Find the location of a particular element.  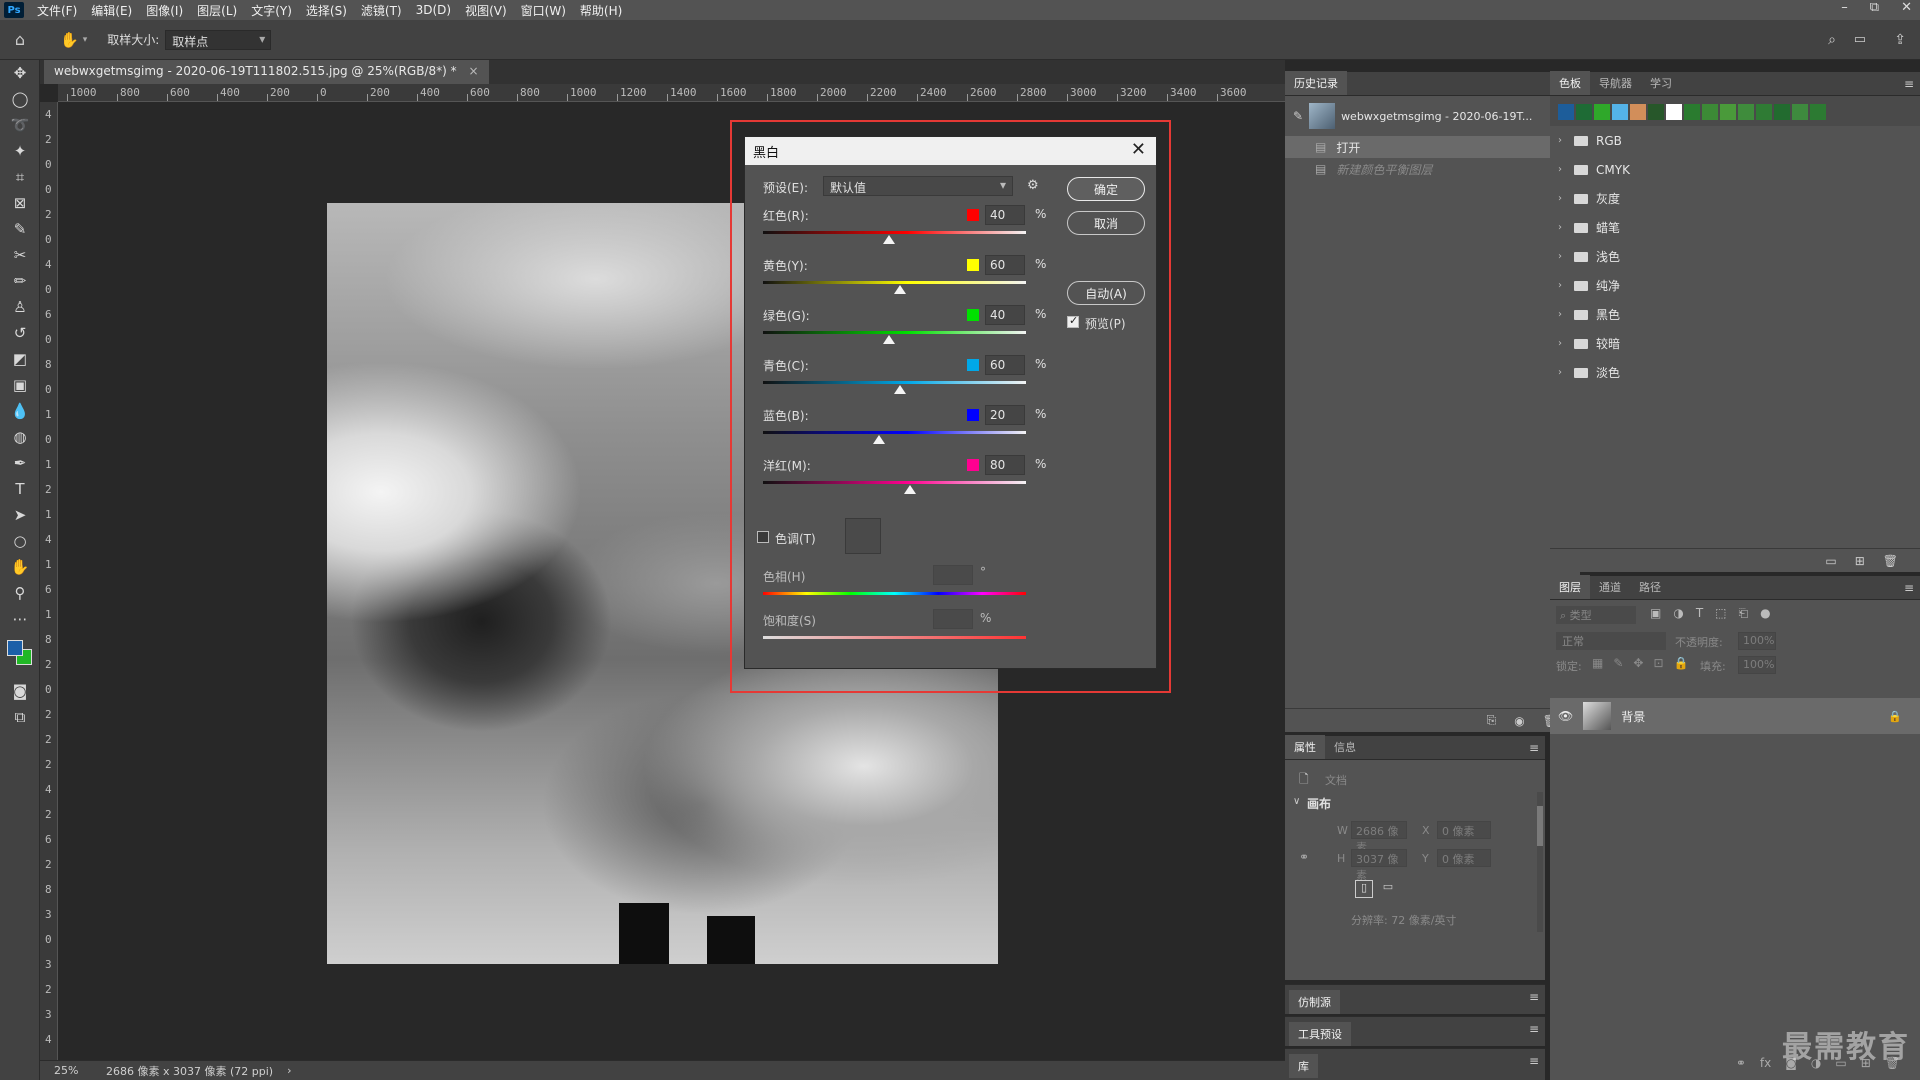

lock-position-icon: ✥ is located at coordinates (1638, 663).